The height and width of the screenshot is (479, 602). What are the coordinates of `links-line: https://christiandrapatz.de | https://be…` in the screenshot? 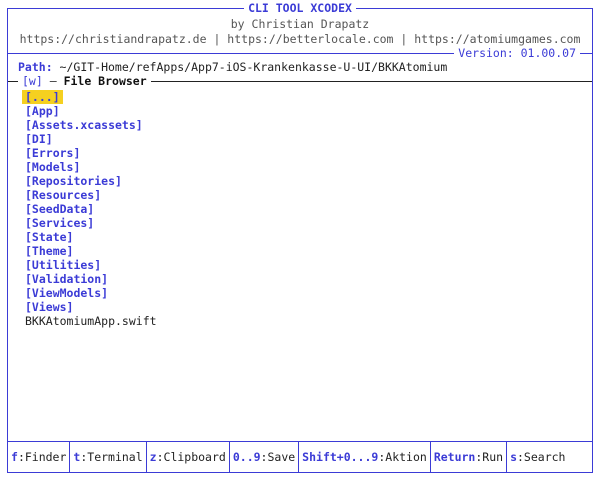 It's located at (300, 39).